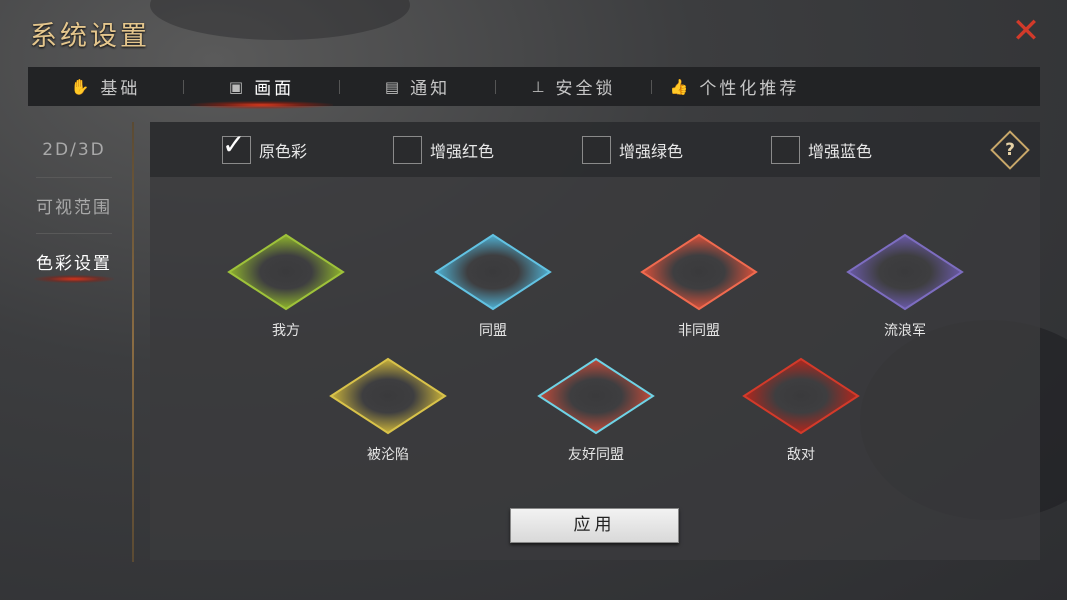  I want to click on tab-personalized-recommend: 👍 个性化推荐, so click(734, 86).